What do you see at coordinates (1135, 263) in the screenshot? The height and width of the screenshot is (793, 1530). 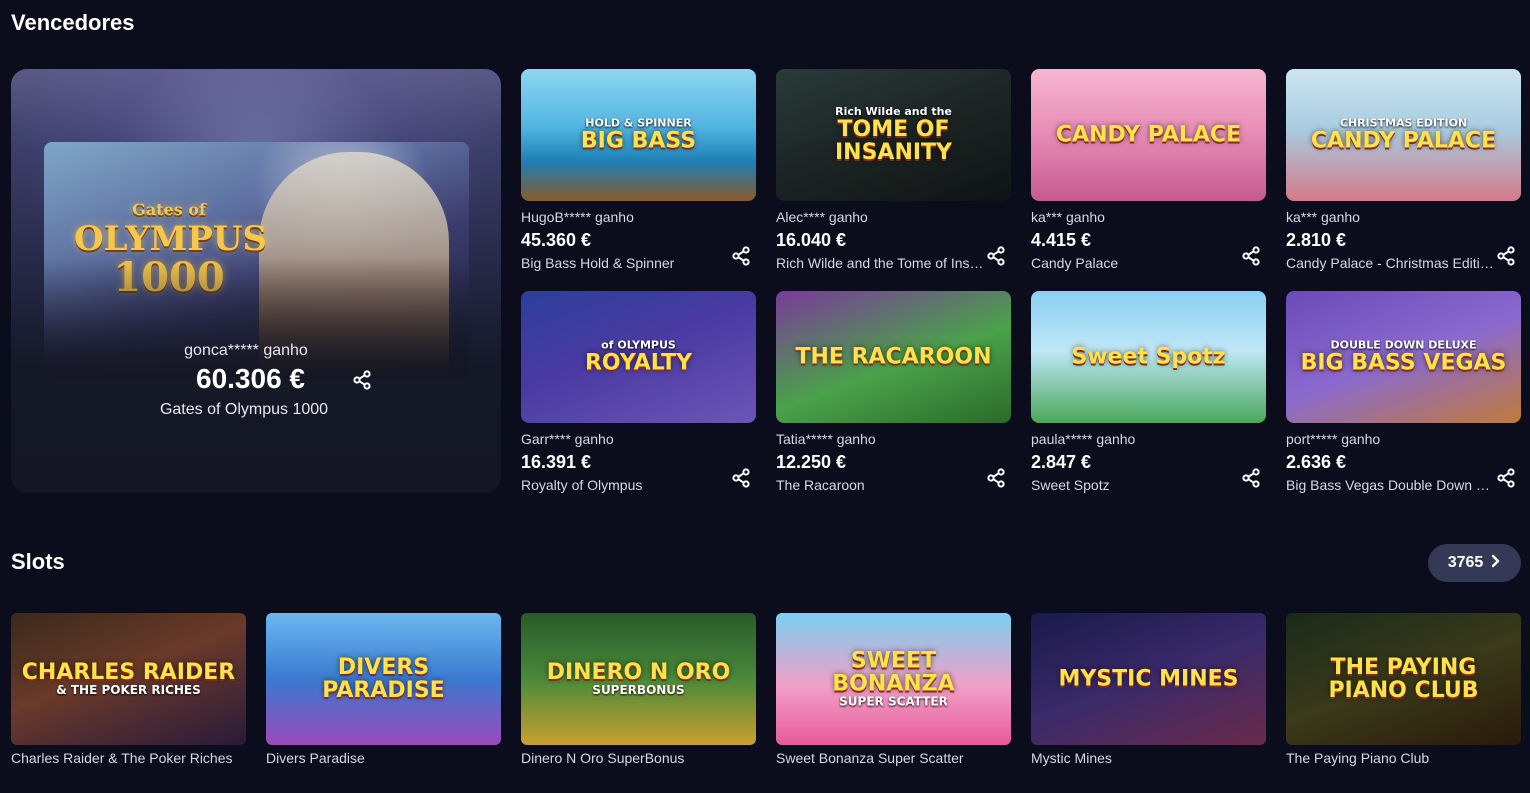 I see `winner-game-name: Candy Palace` at bounding box center [1135, 263].